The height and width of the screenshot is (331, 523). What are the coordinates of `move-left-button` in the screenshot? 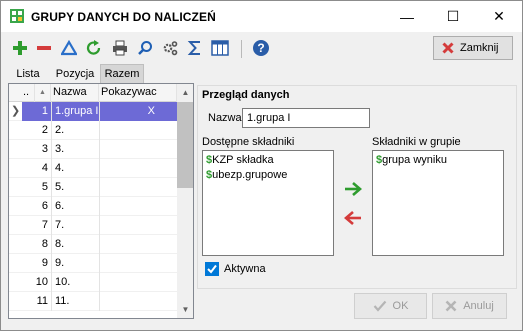 It's located at (353, 218).